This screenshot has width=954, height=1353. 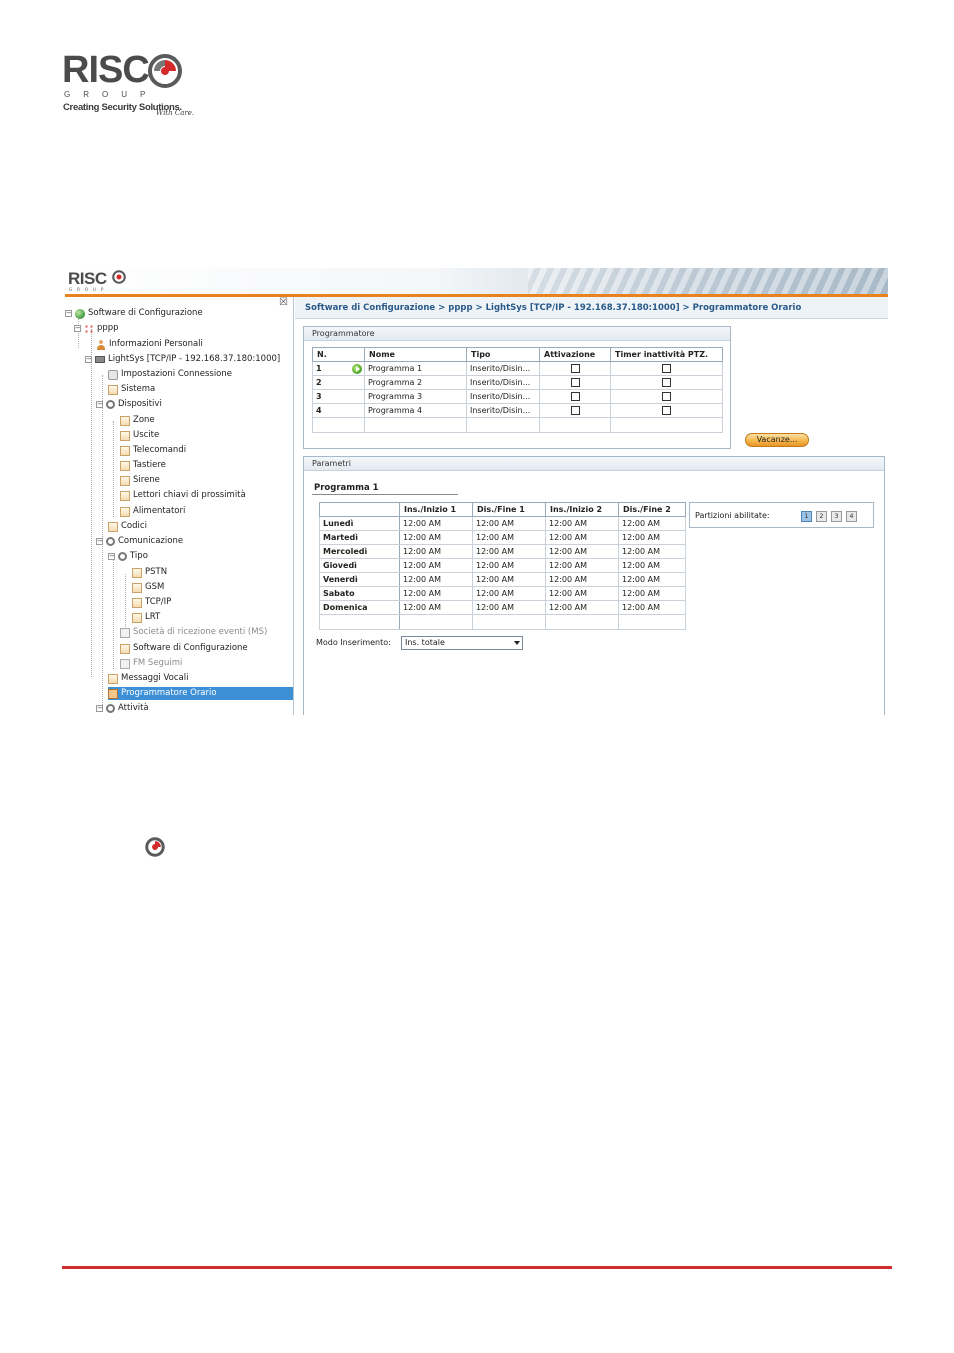 I want to click on partition-toggle-1: 1, so click(x=806, y=516).